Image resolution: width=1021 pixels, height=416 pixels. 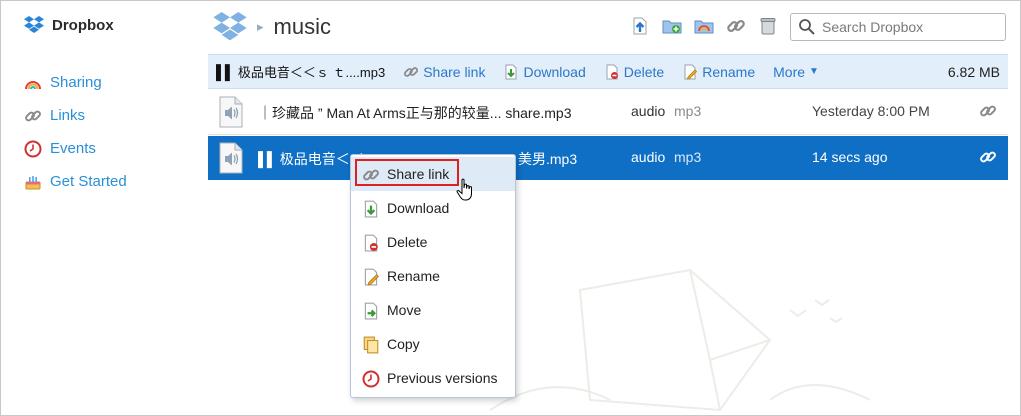 What do you see at coordinates (272, 27) in the screenshot?
I see `breadcrumb: ▸ music` at bounding box center [272, 27].